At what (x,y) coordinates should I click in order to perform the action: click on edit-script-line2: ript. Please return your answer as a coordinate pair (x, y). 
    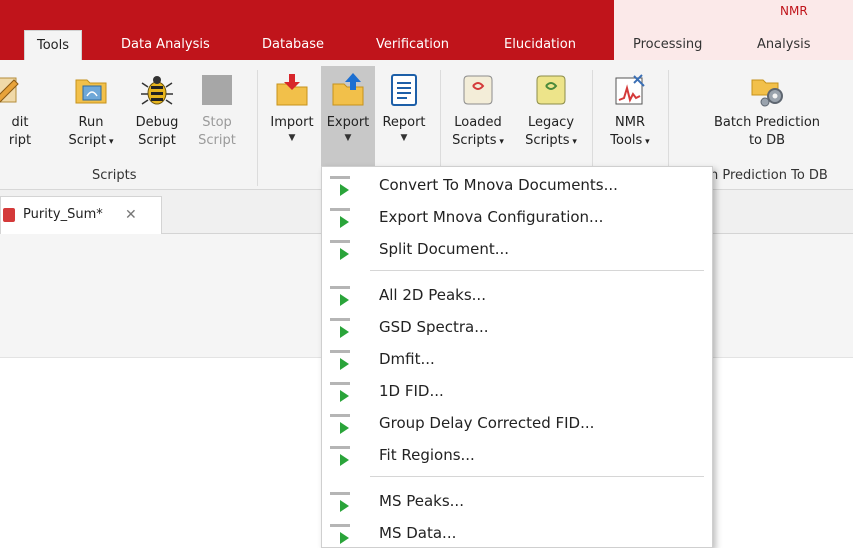
    Looking at the image, I should click on (20, 140).